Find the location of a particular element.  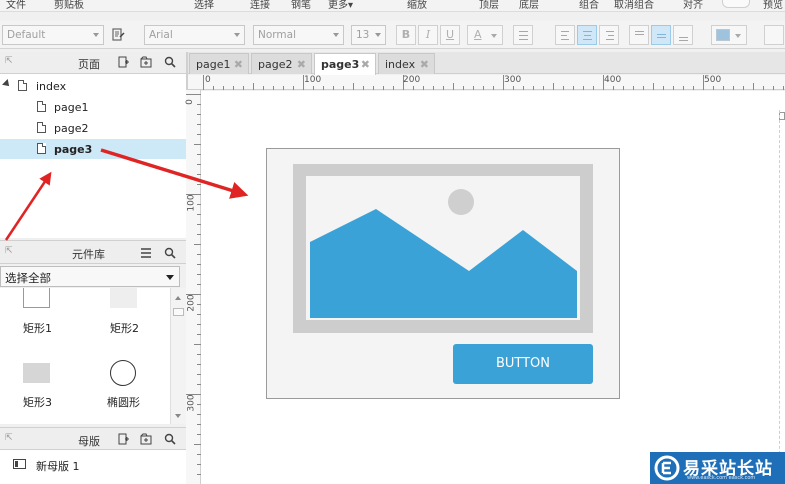

menu-clipboard: 剪贴板 is located at coordinates (69, 5).